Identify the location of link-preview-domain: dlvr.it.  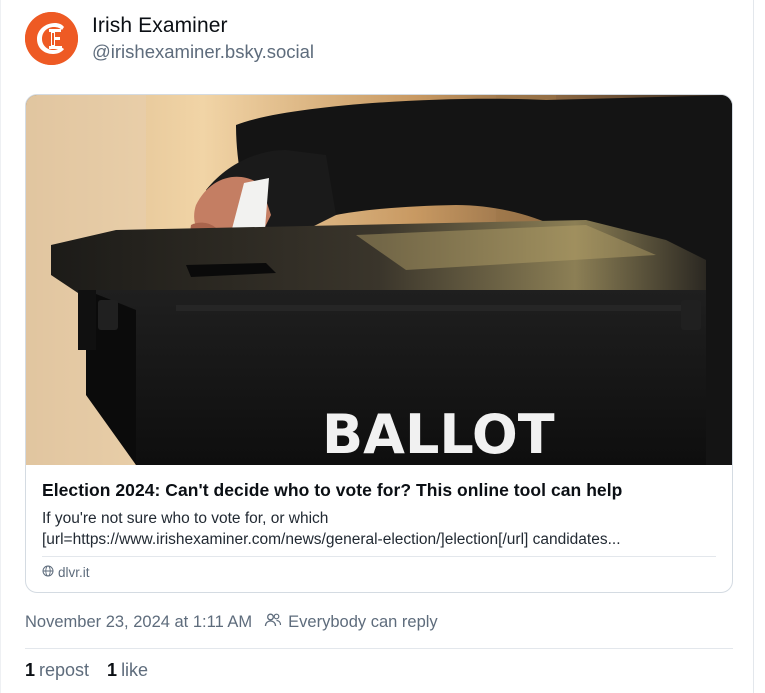
(74, 572).